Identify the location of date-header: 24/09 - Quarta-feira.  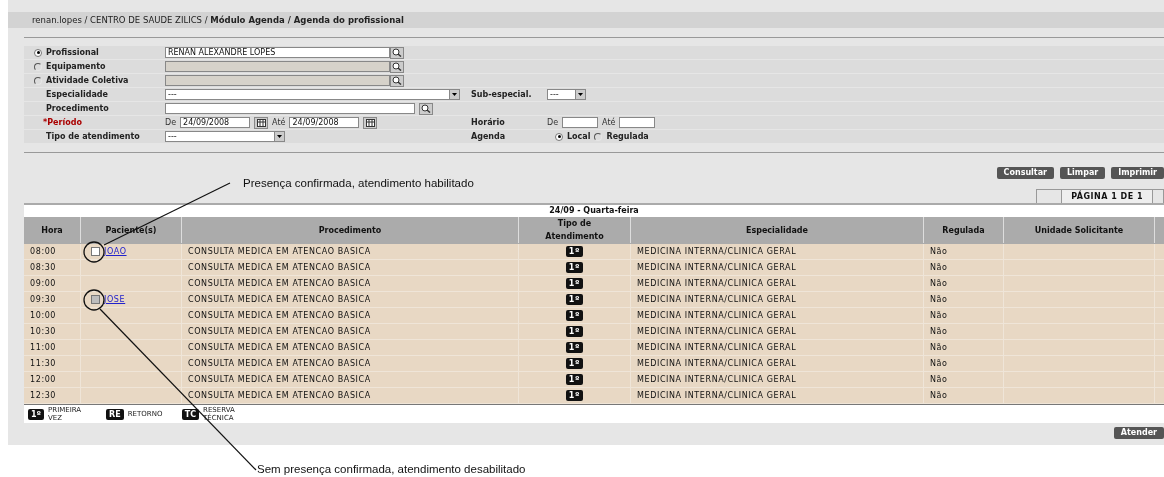
(594, 211).